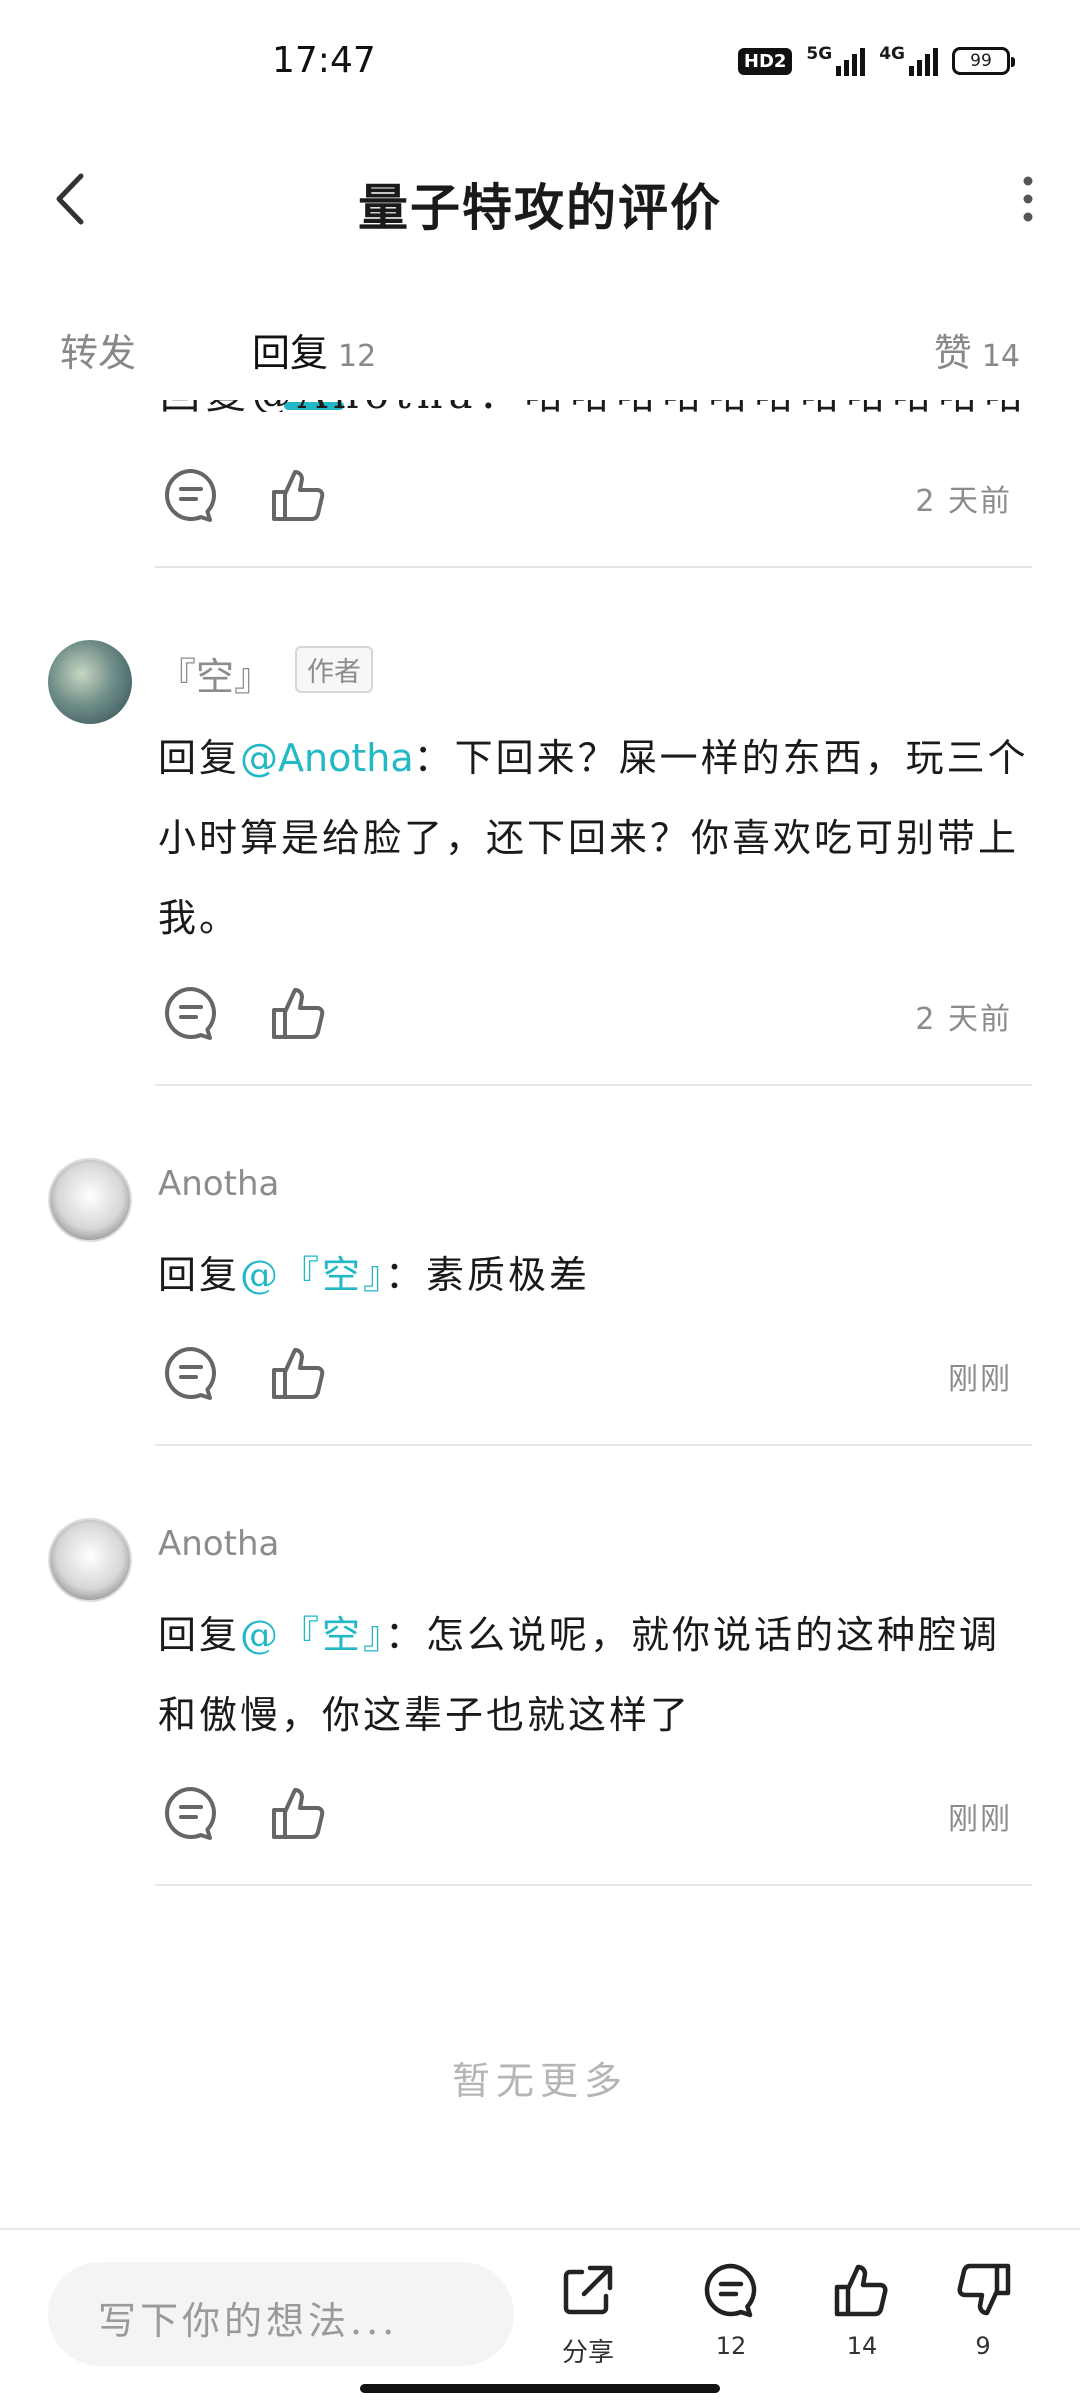  I want to click on page-title: 量子特攻的评价, so click(540, 207).